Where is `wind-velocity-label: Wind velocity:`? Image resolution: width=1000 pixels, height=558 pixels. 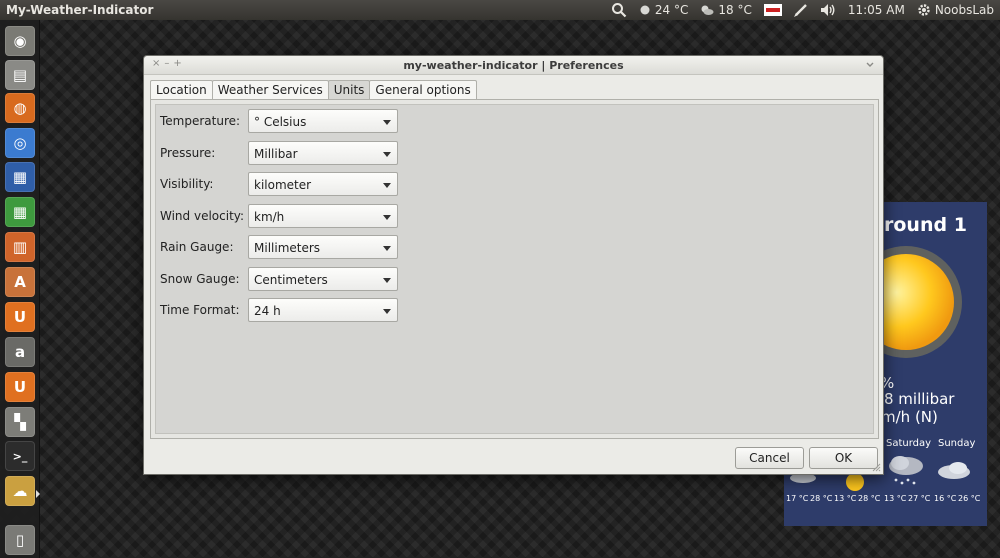 wind-velocity-label: Wind velocity: is located at coordinates (202, 216).